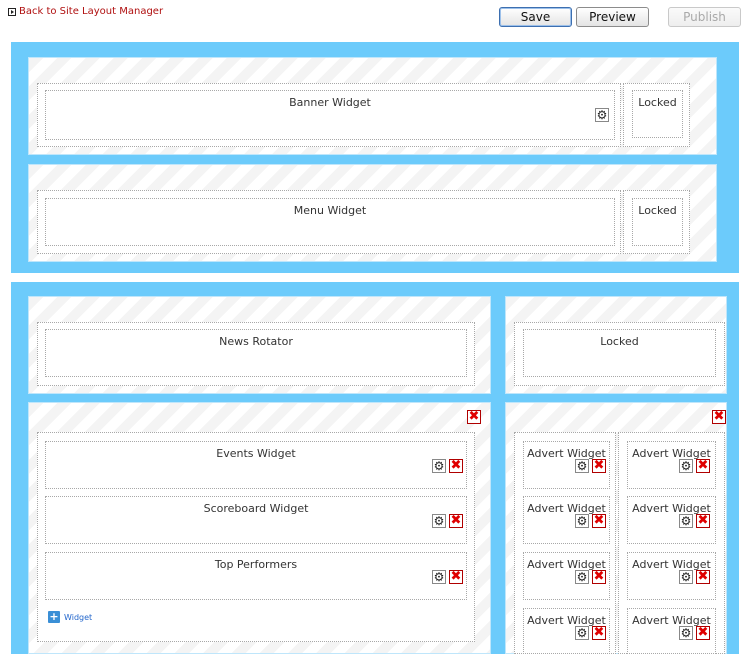  I want to click on menu-locked-label: Locked, so click(657, 210).